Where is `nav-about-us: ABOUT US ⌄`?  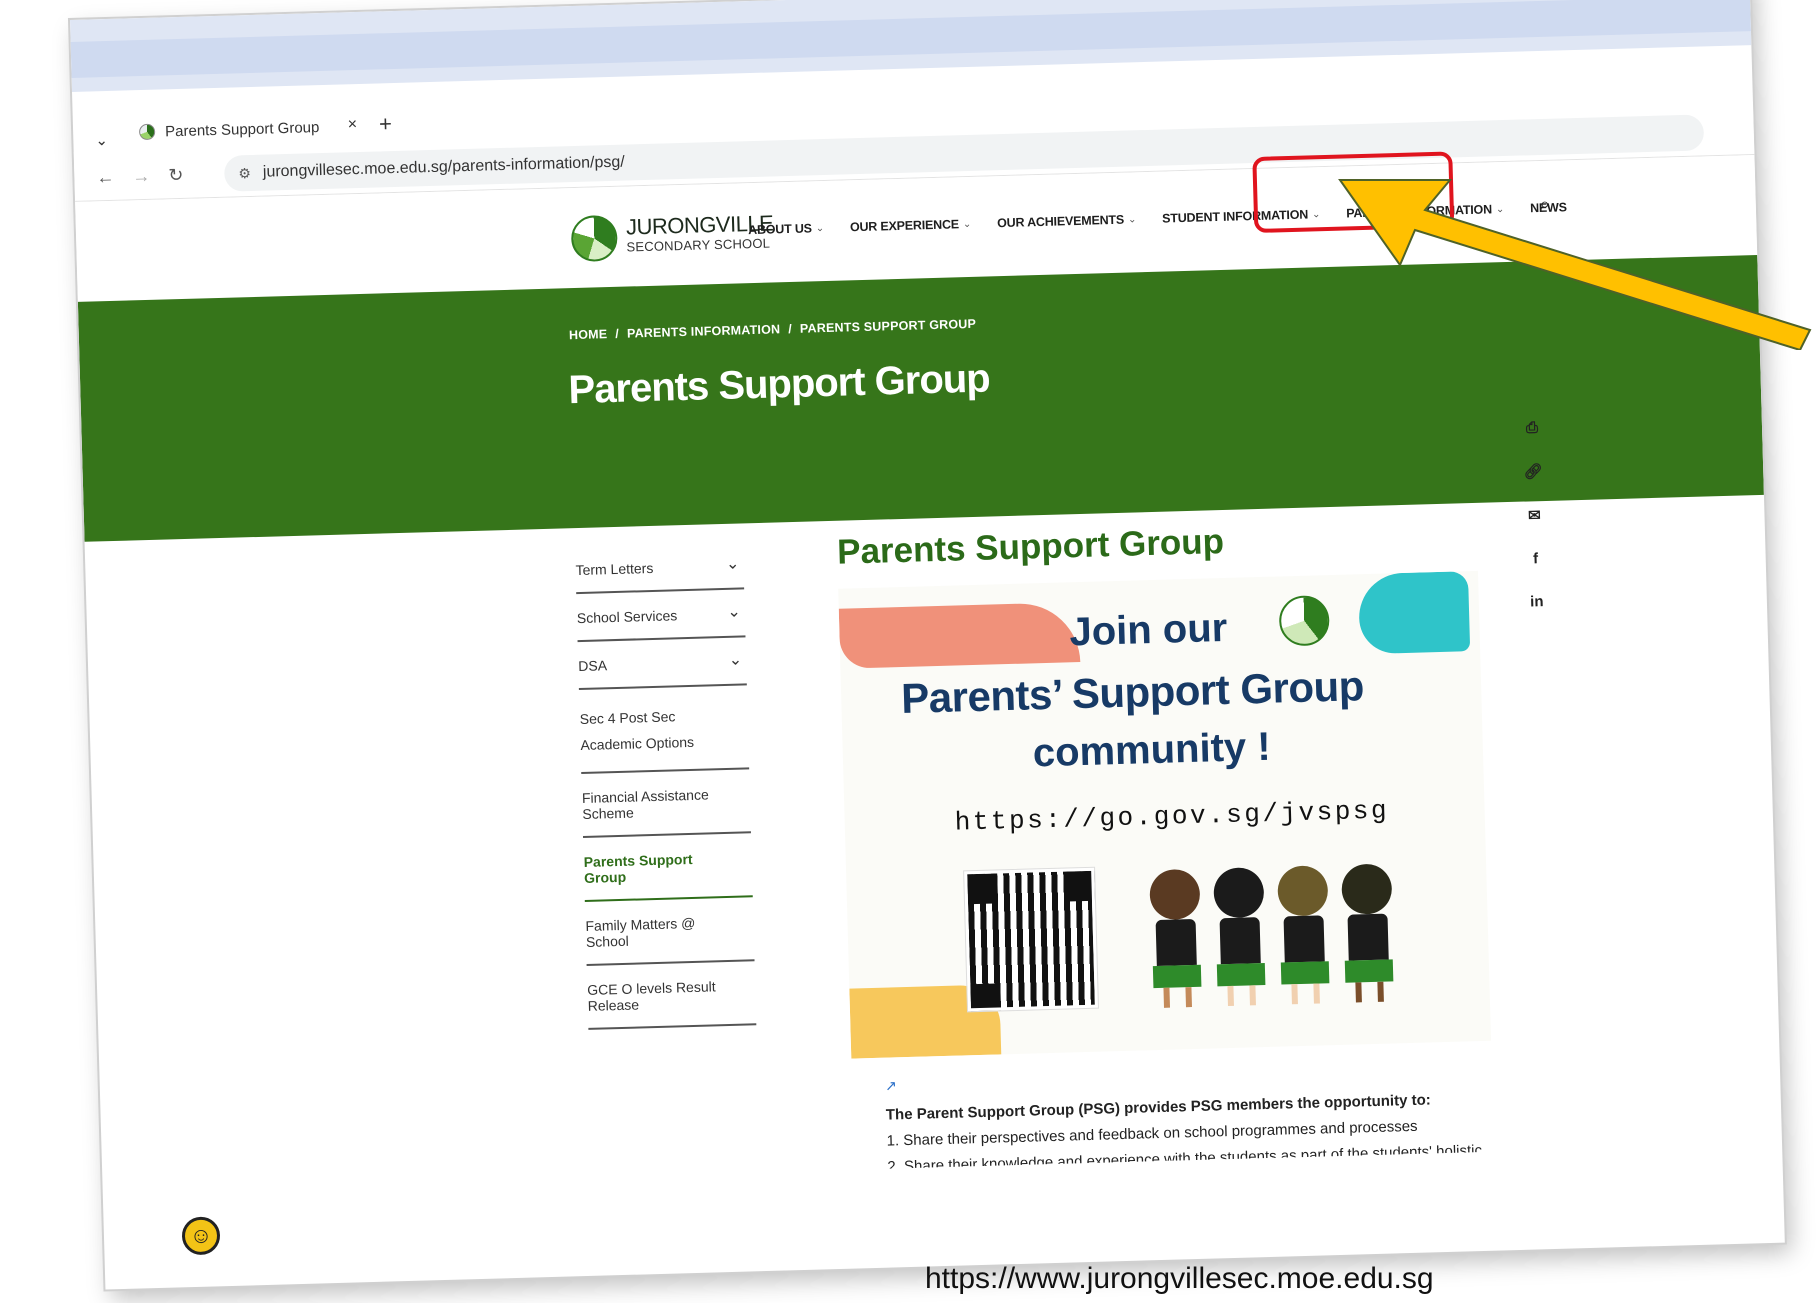 nav-about-us: ABOUT US ⌄ is located at coordinates (786, 229).